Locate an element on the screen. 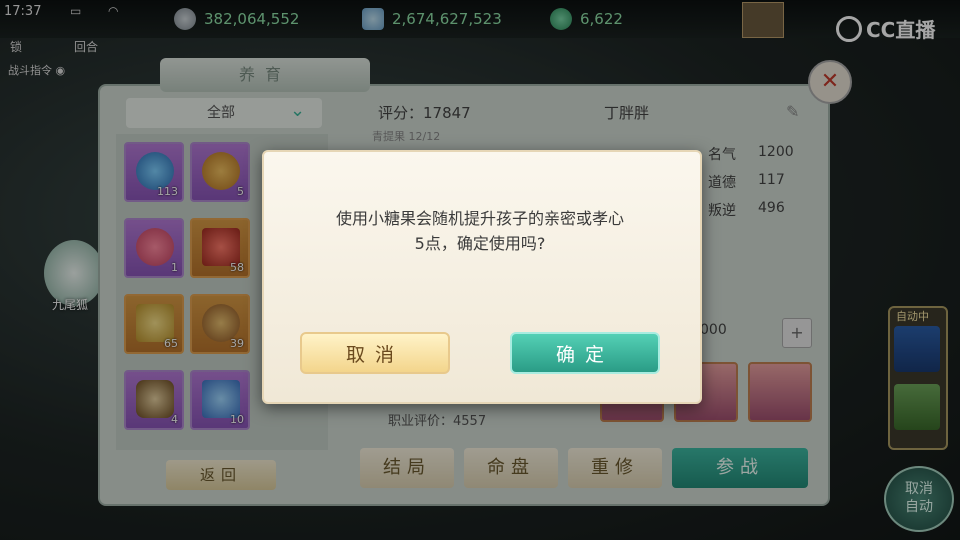  dialog-message-line2: 5点，确定使用吗? is located at coordinates (480, 243).